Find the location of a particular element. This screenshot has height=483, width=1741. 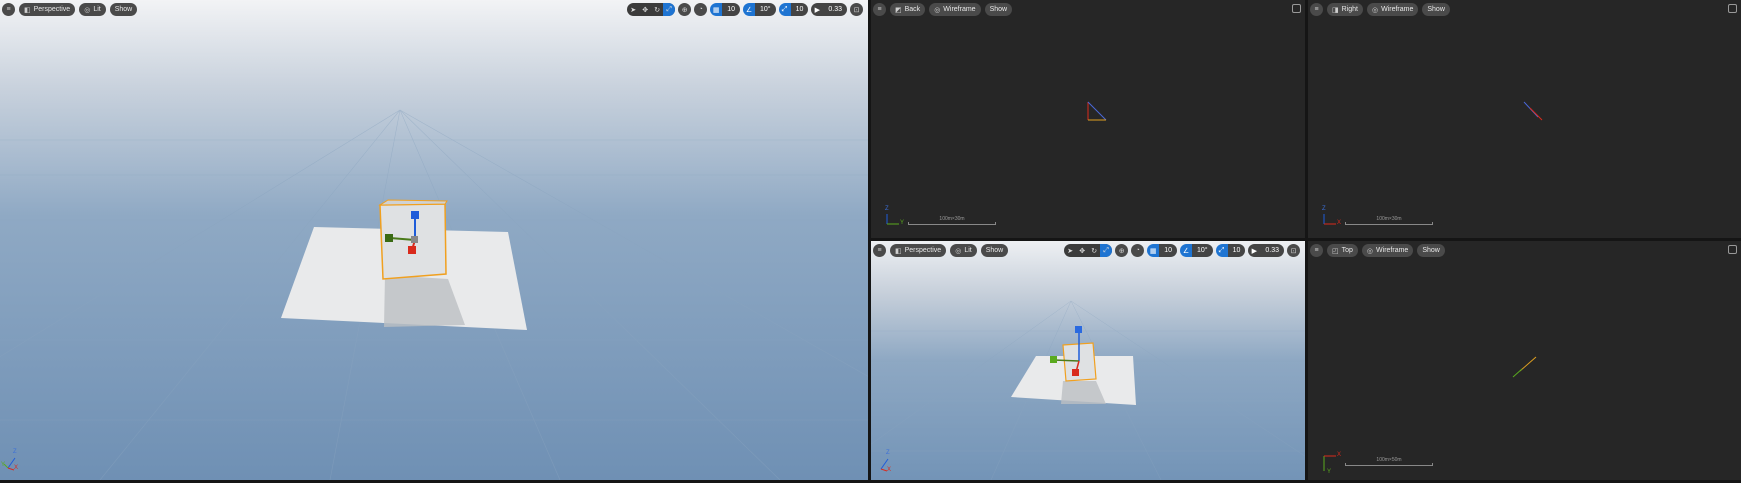

maximize-icon: ⊡ is located at coordinates (1293, 251).